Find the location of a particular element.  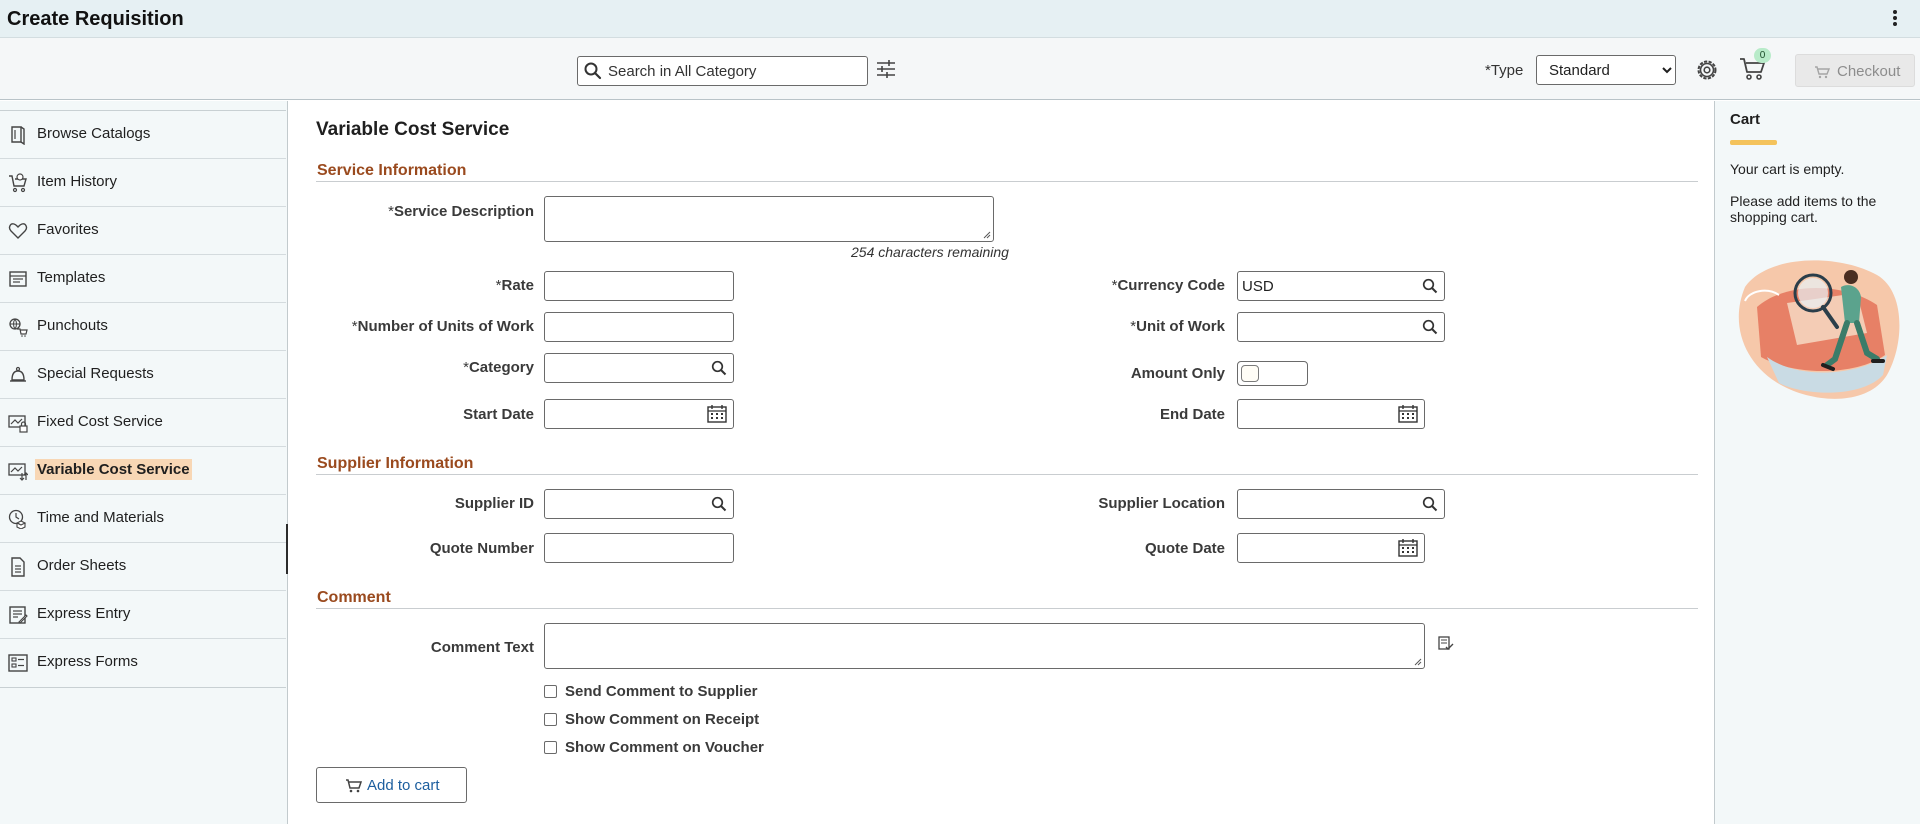

more-options-icon is located at coordinates (1895, 19).